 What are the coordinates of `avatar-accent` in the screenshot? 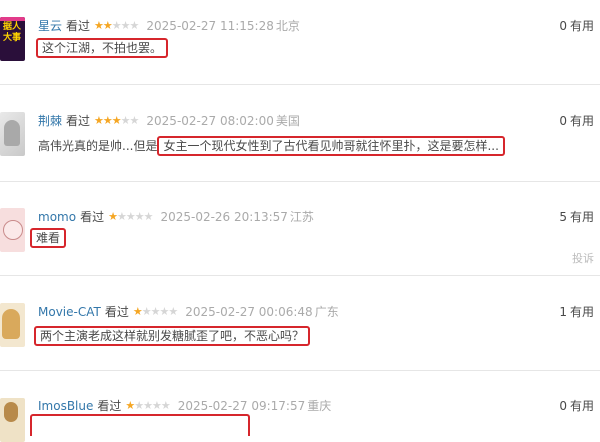 It's located at (12, 19).